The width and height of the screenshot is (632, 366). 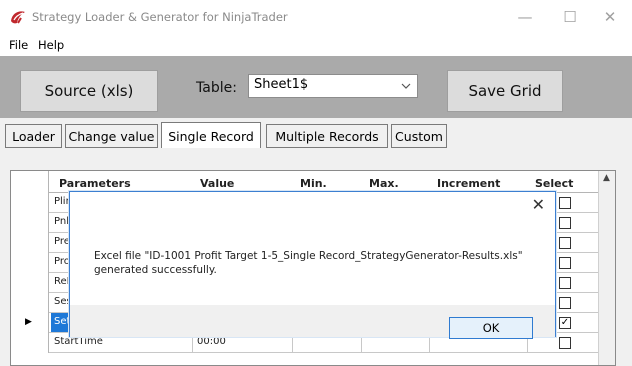 What do you see at coordinates (95, 183) in the screenshot?
I see `header-parameters: Parameters` at bounding box center [95, 183].